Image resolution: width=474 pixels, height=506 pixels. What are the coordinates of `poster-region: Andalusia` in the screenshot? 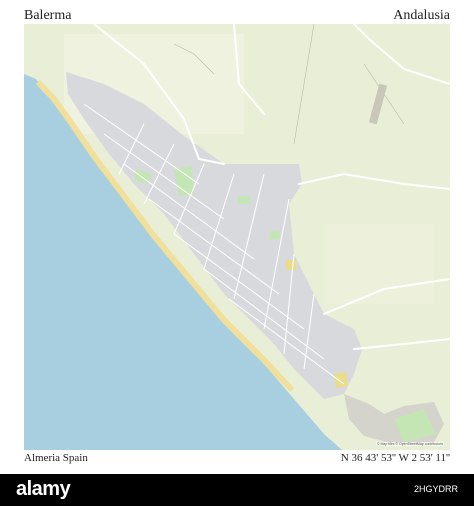 It's located at (421, 15).